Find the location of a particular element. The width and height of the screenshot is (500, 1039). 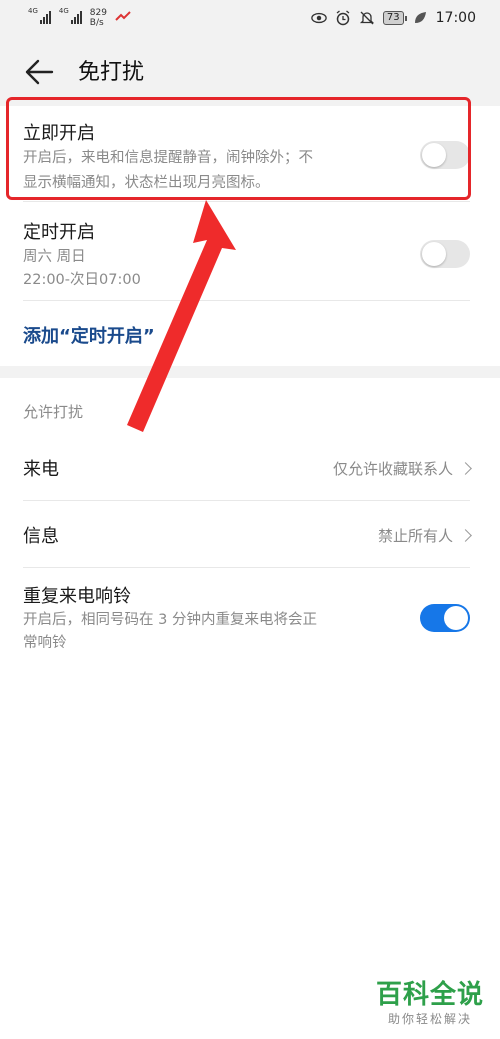

net-speed-unit: B/s is located at coordinates (96, 23).